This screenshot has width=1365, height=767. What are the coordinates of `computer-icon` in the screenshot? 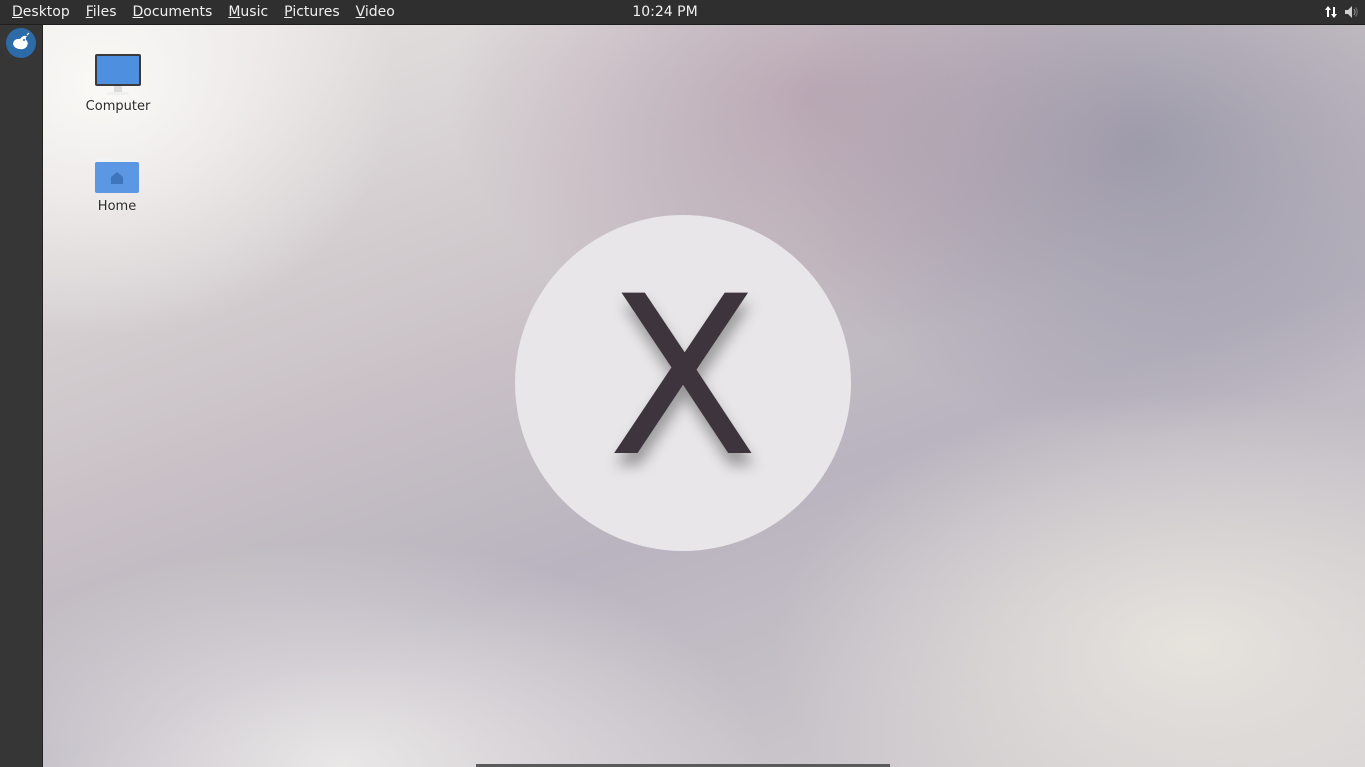 It's located at (118, 74).